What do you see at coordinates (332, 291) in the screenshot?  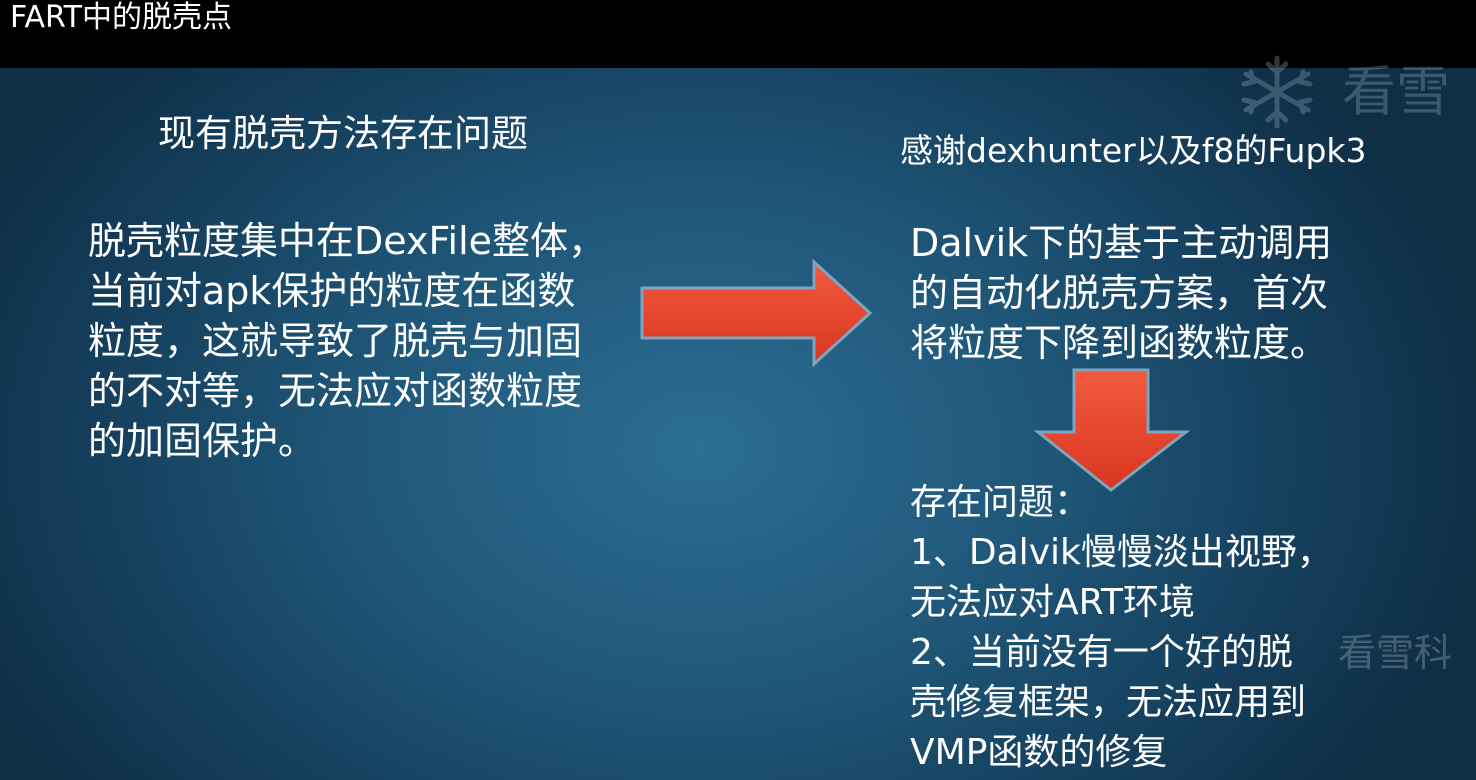 I see `left-body-line: 当前对apk保护的粒度在函数` at bounding box center [332, 291].